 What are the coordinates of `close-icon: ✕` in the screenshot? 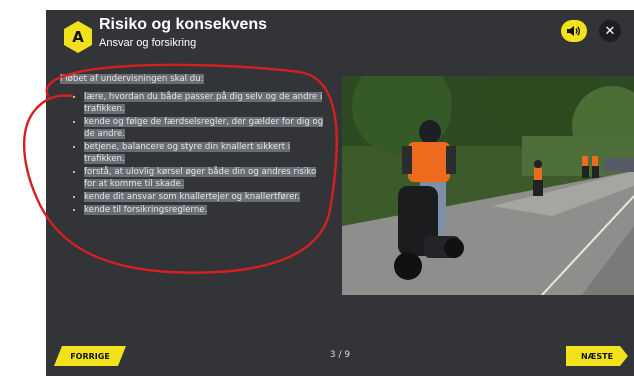 It's located at (610, 31).